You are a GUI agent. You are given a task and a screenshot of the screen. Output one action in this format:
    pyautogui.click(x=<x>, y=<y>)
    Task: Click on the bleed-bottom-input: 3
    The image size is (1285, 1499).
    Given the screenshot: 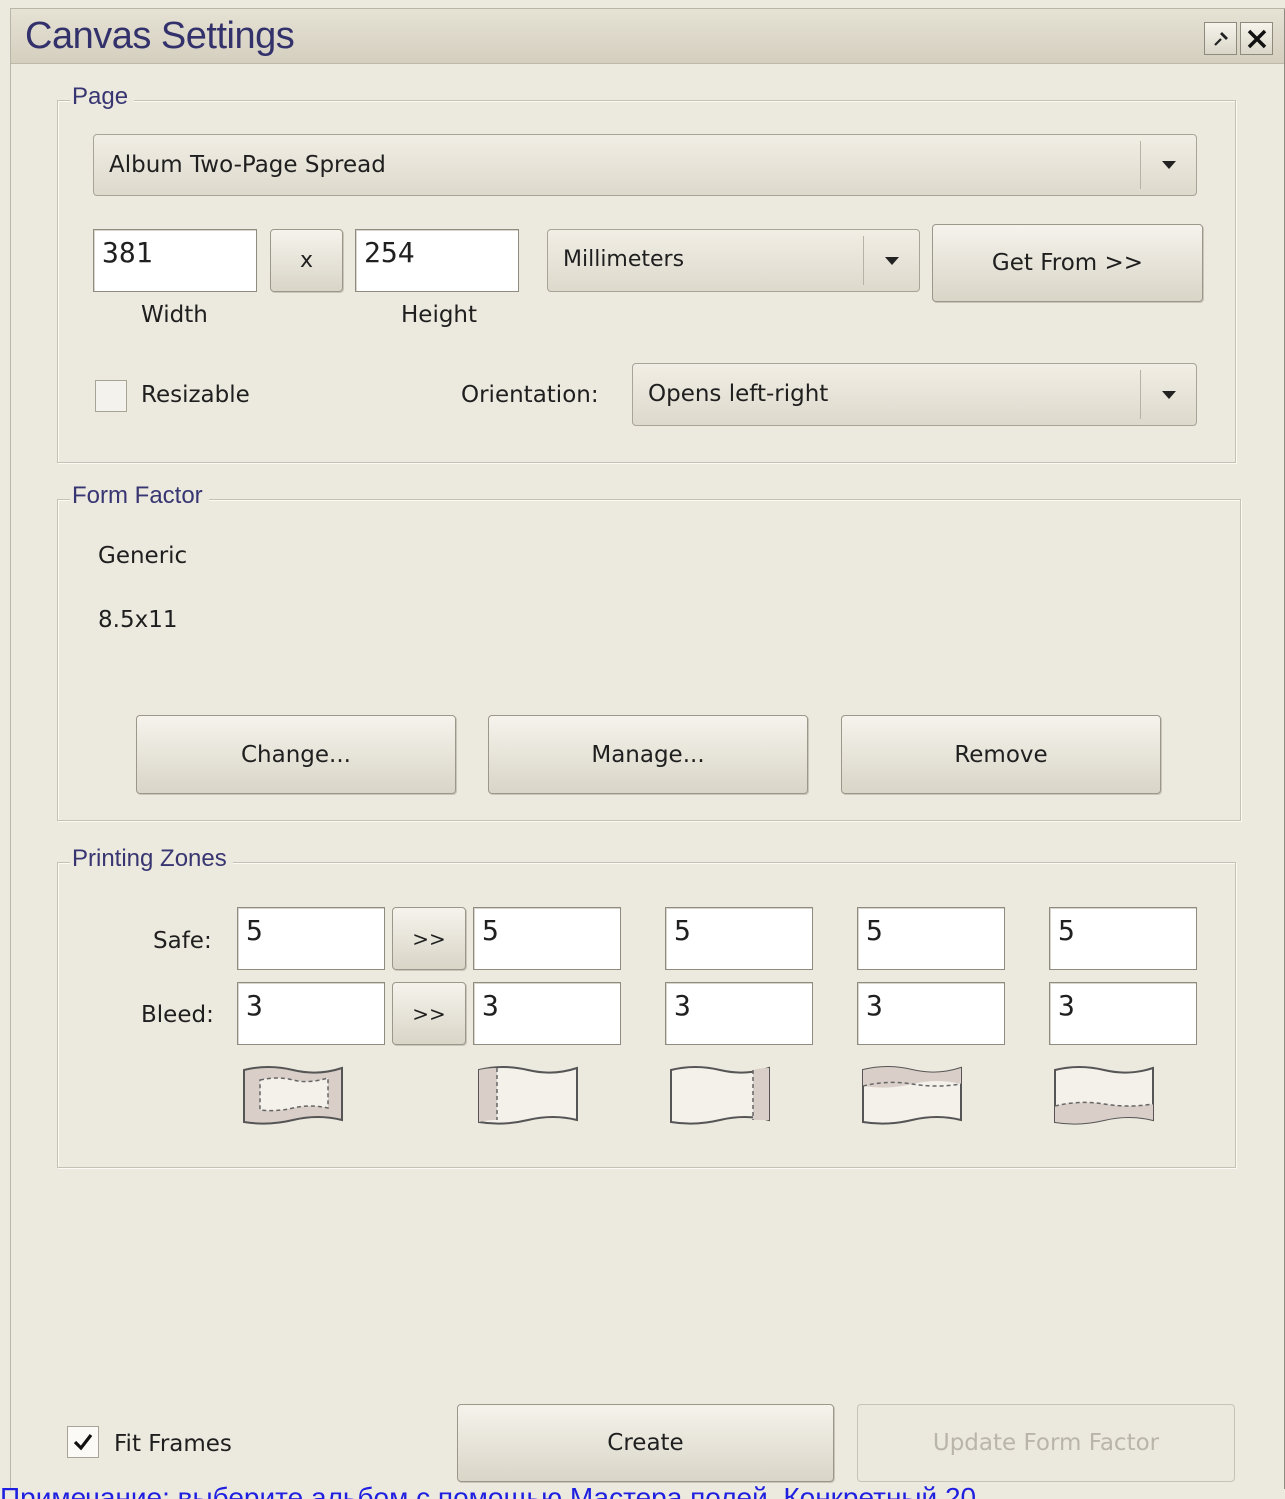 What is the action you would take?
    pyautogui.click(x=1123, y=1013)
    